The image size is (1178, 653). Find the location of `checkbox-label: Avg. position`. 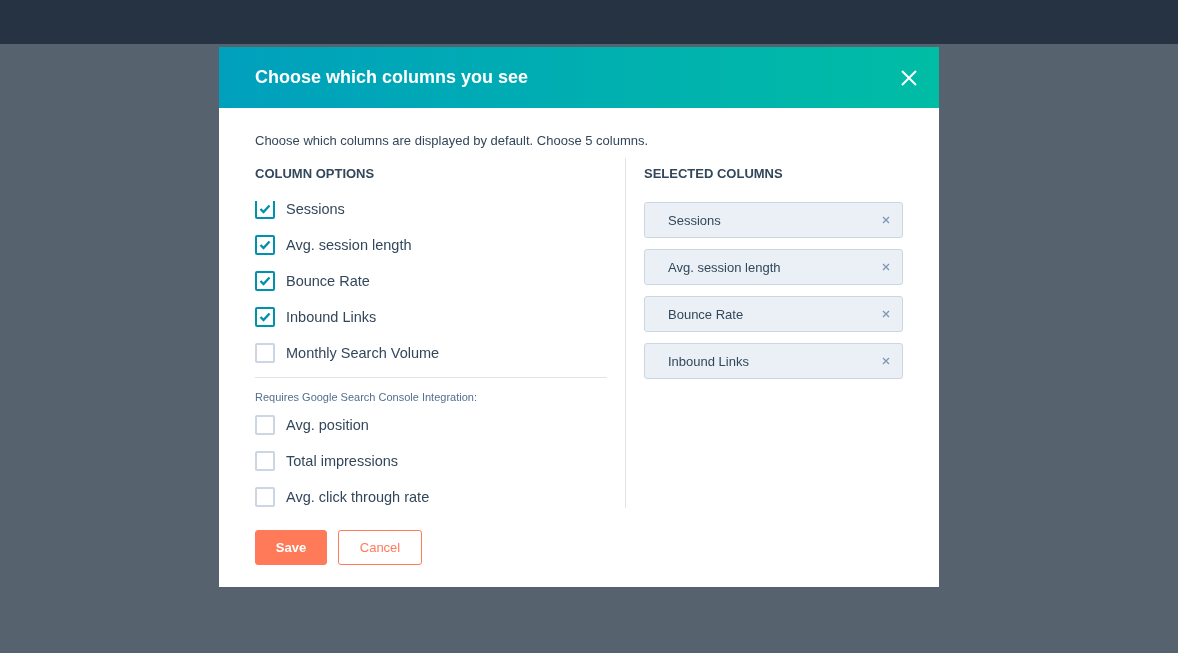

checkbox-label: Avg. position is located at coordinates (327, 425).